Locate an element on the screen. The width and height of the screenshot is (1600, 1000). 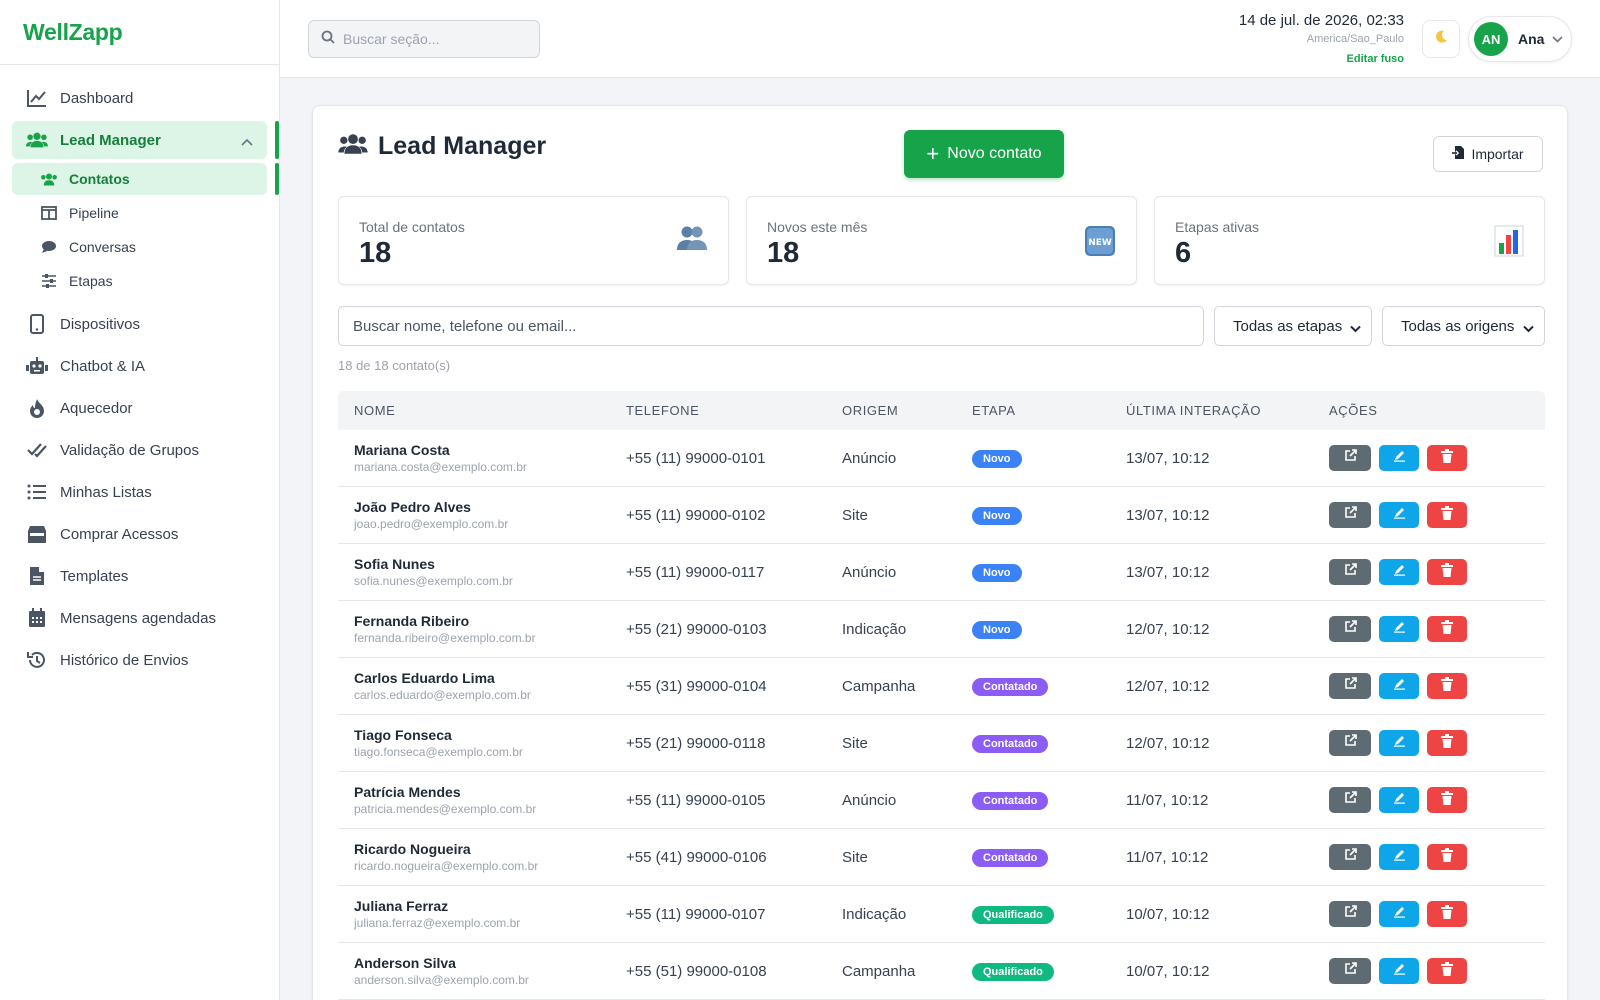
section-search is located at coordinates (424, 39).